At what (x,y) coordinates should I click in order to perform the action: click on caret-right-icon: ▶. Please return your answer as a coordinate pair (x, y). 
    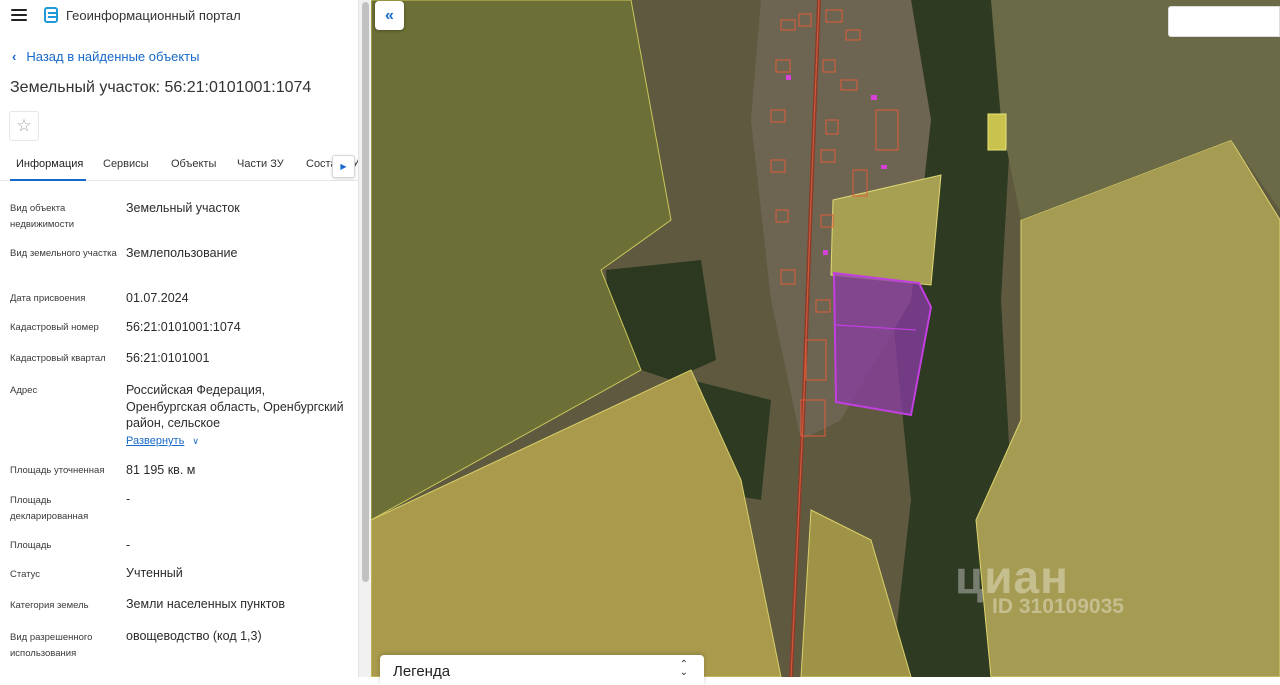
    Looking at the image, I should click on (343, 166).